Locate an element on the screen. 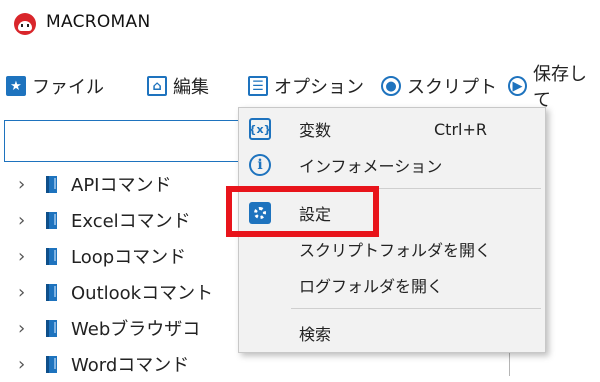 Image resolution: width=600 pixels, height=382 pixels. settings-highlight-box is located at coordinates (302, 211).